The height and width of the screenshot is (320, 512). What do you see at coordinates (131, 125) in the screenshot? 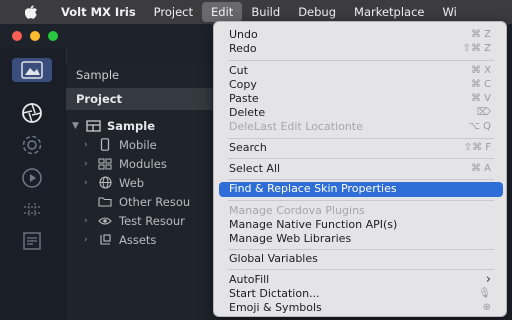
I see `tree-item-label: Sample` at bounding box center [131, 125].